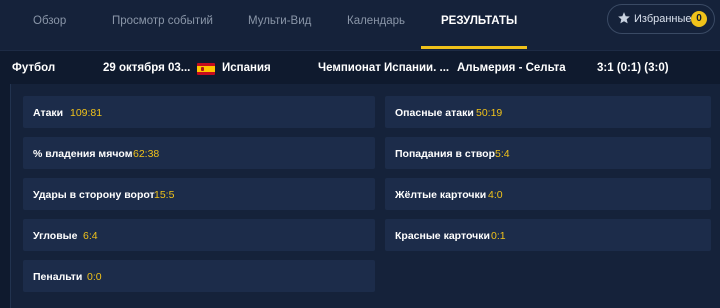  I want to click on favorites-label: Избранные, so click(663, 19).